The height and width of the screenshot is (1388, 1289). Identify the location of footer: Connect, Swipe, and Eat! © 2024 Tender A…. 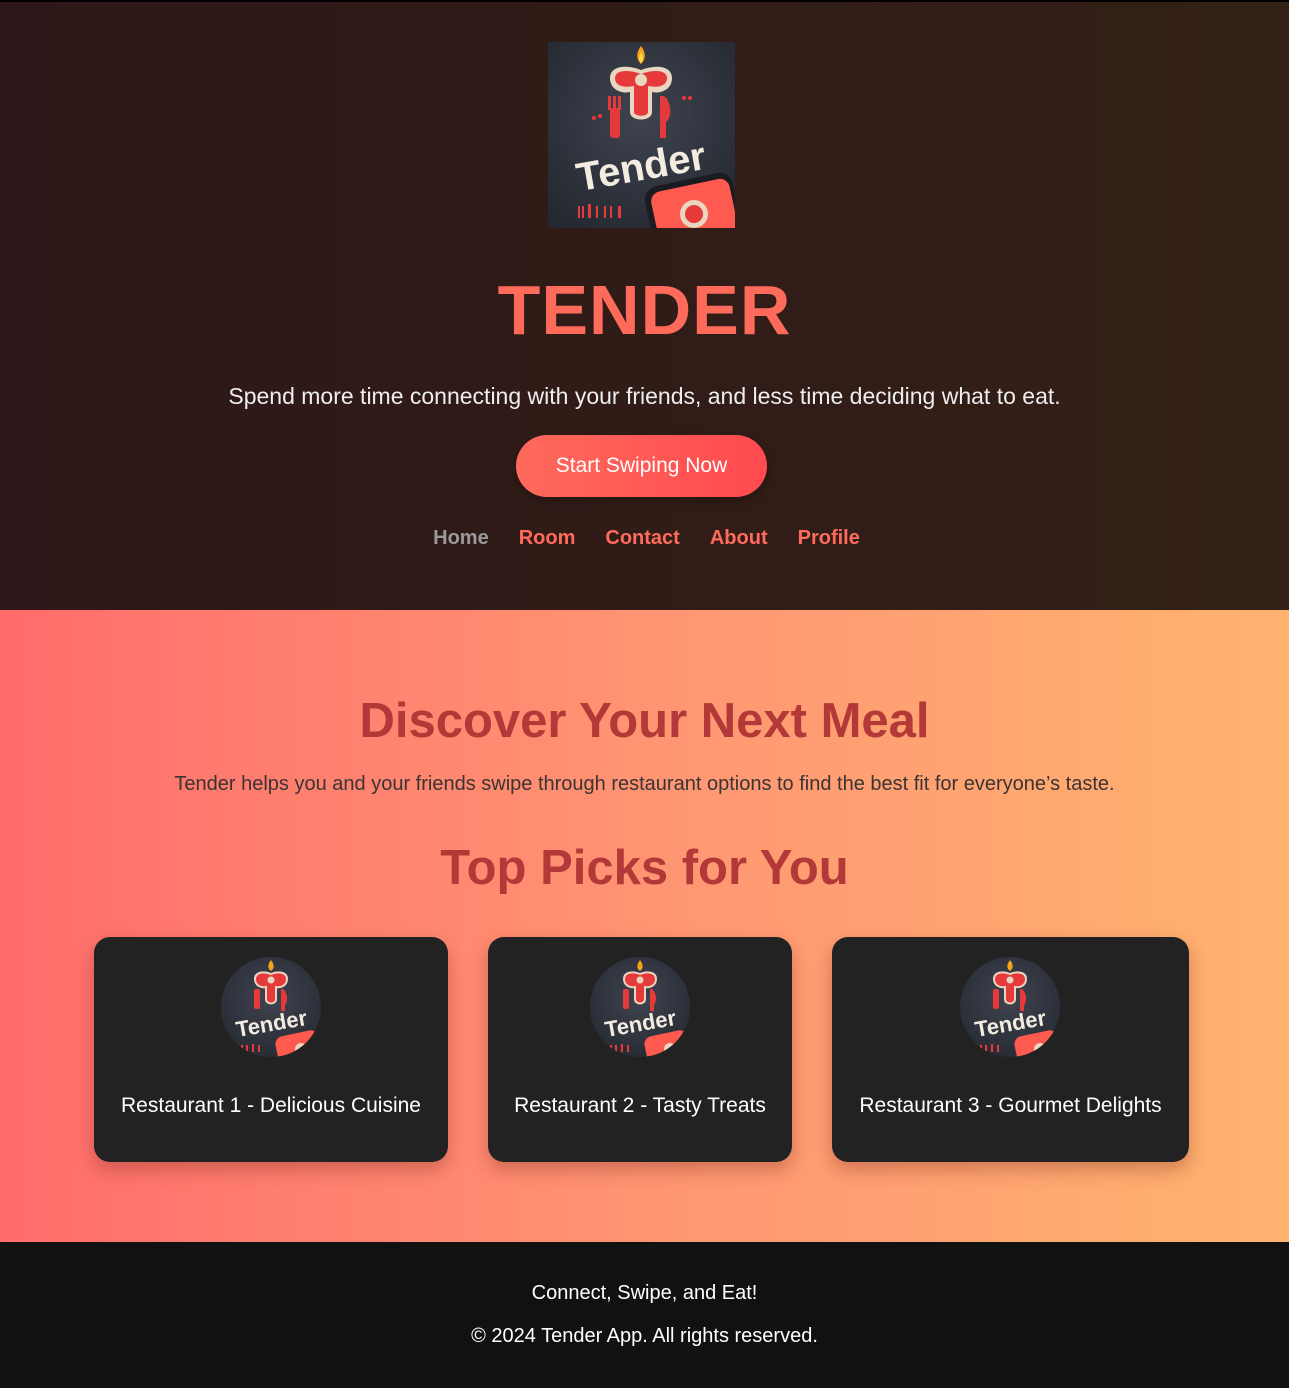
(644, 1315).